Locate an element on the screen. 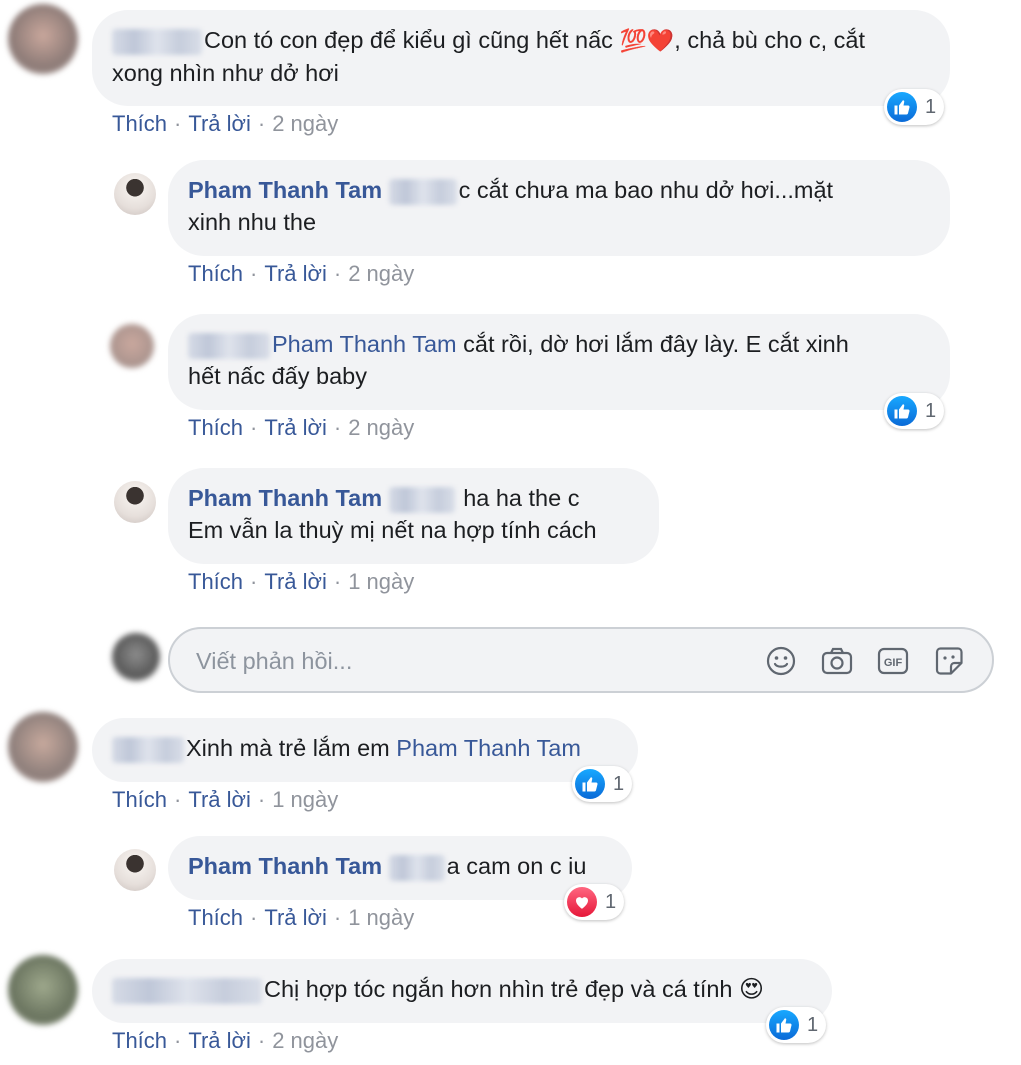 The height and width of the screenshot is (1065, 1021). gif-icon: GIF is located at coordinates (893, 661).